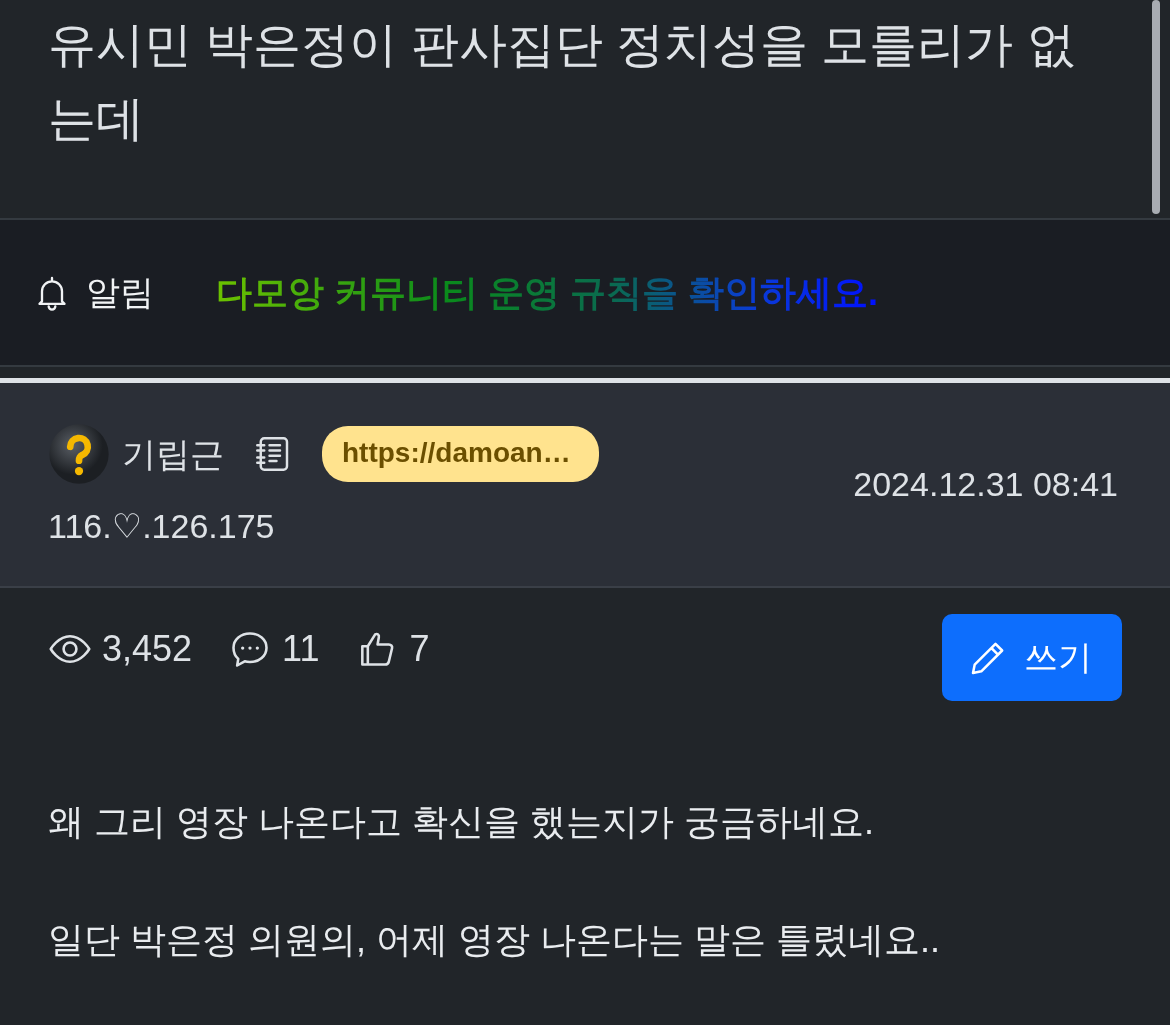 This screenshot has width=1170, height=1025. What do you see at coordinates (173, 454) in the screenshot?
I see `author-name: 기립근` at bounding box center [173, 454].